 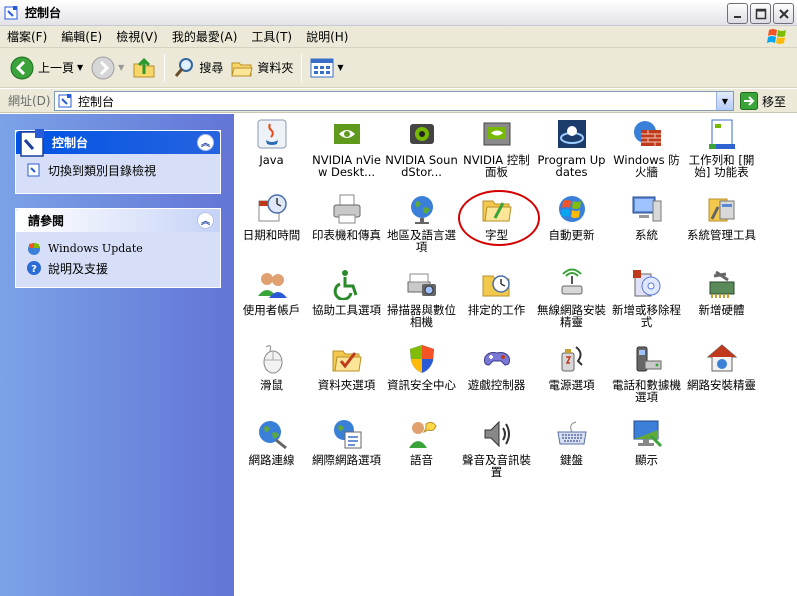 I want to click on item-auto-update: 自動更新, so click(x=571, y=217).